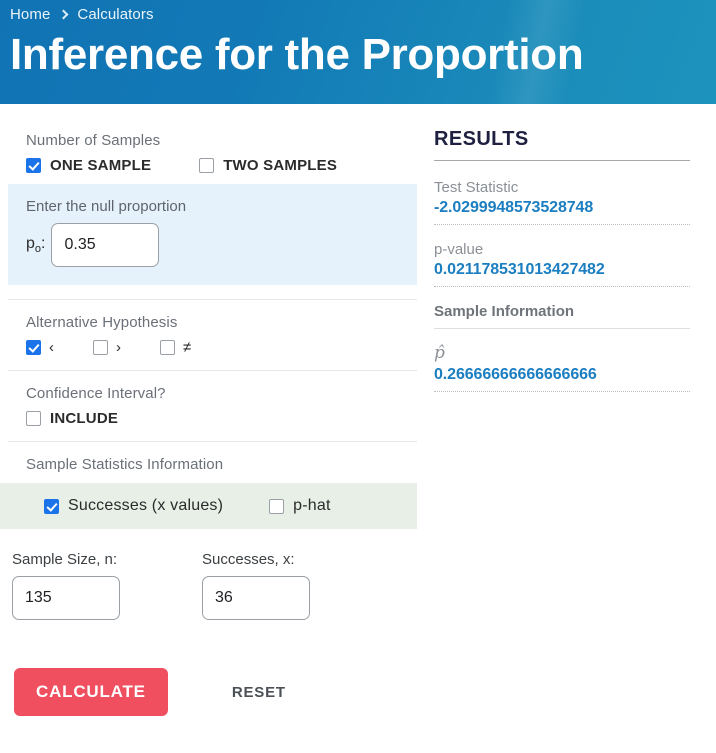 The width and height of the screenshot is (716, 753). I want to click on results-title-rule, so click(562, 160).